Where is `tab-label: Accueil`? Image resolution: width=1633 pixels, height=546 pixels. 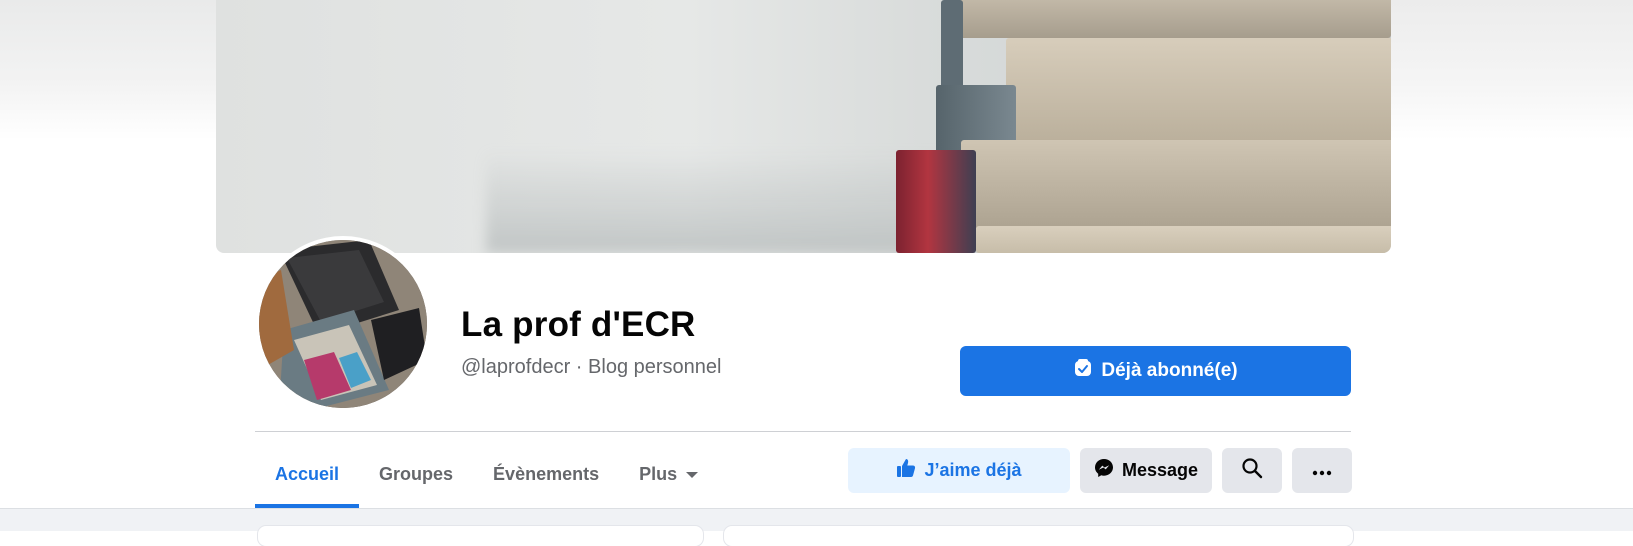
tab-label: Accueil is located at coordinates (307, 473).